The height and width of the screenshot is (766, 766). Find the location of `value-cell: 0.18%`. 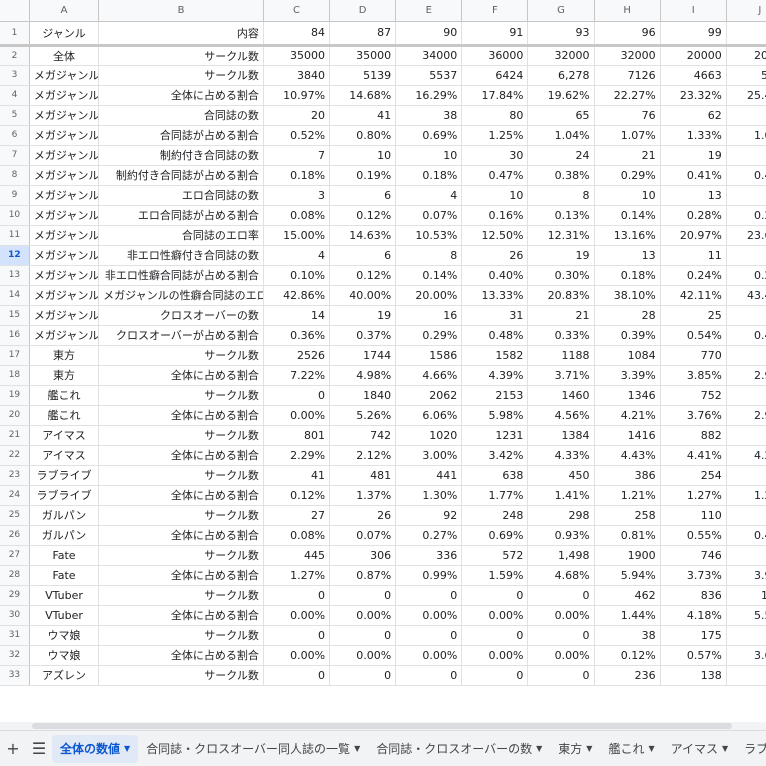

value-cell: 0.18% is located at coordinates (297, 175).